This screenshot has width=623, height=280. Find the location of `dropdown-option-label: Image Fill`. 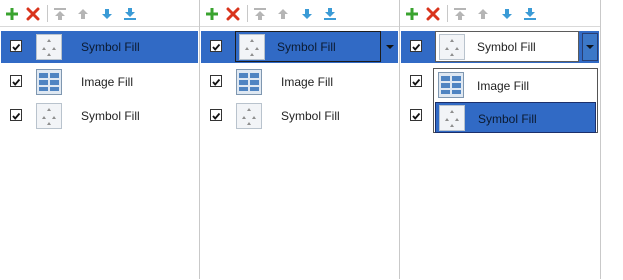

dropdown-option-label: Image Fill is located at coordinates (503, 86).